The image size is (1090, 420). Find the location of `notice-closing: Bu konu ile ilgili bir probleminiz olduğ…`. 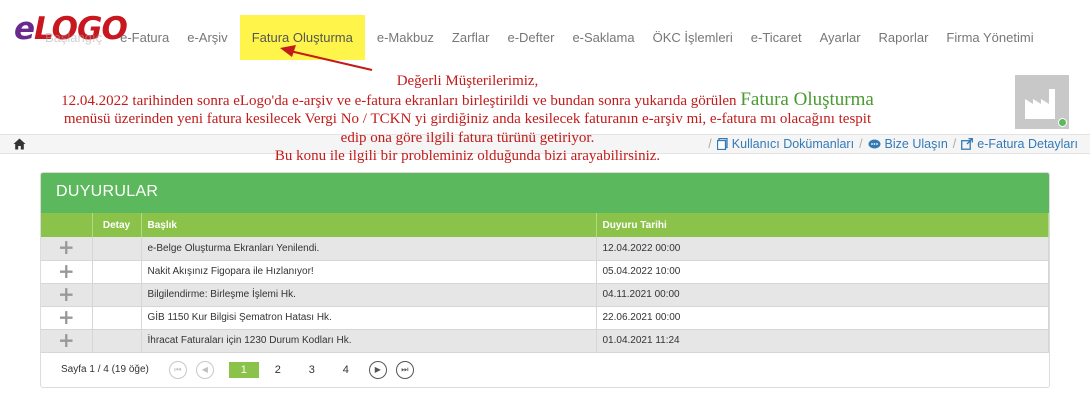

notice-closing: Bu konu ile ilgili bir probleminiz olduğ… is located at coordinates (467, 156).